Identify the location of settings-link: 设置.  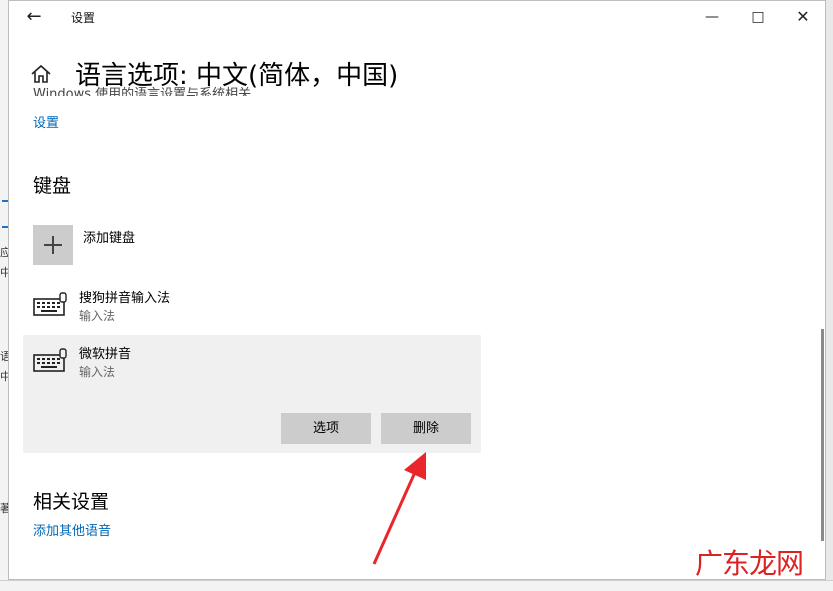
(46, 121).